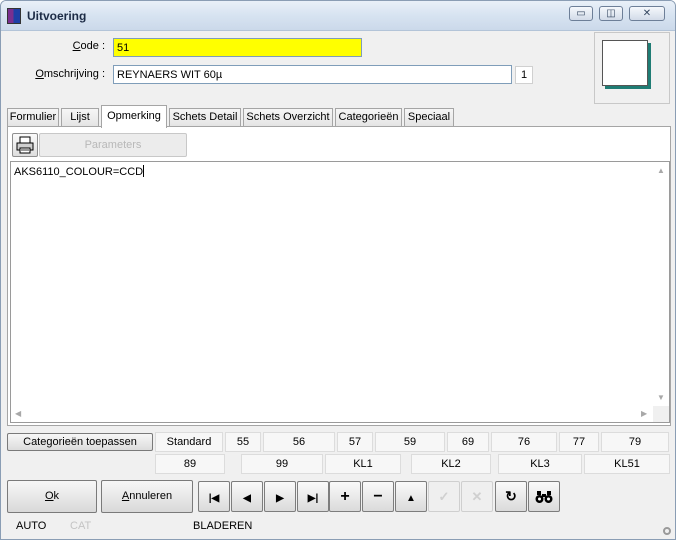 The image size is (676, 540). Describe the element at coordinates (355, 442) in the screenshot. I see `category-57: 57` at that location.